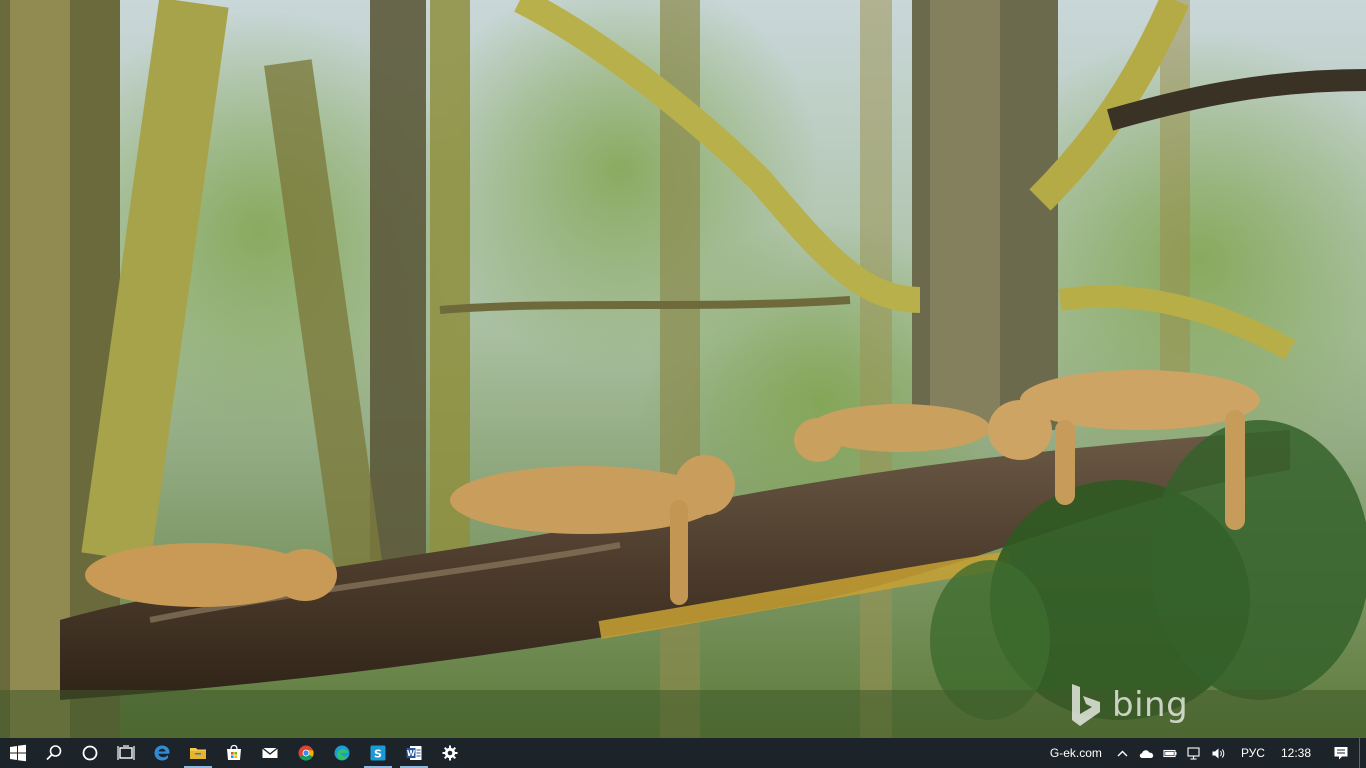  I want to click on show-hidden-icons-button, so click(1123, 753).